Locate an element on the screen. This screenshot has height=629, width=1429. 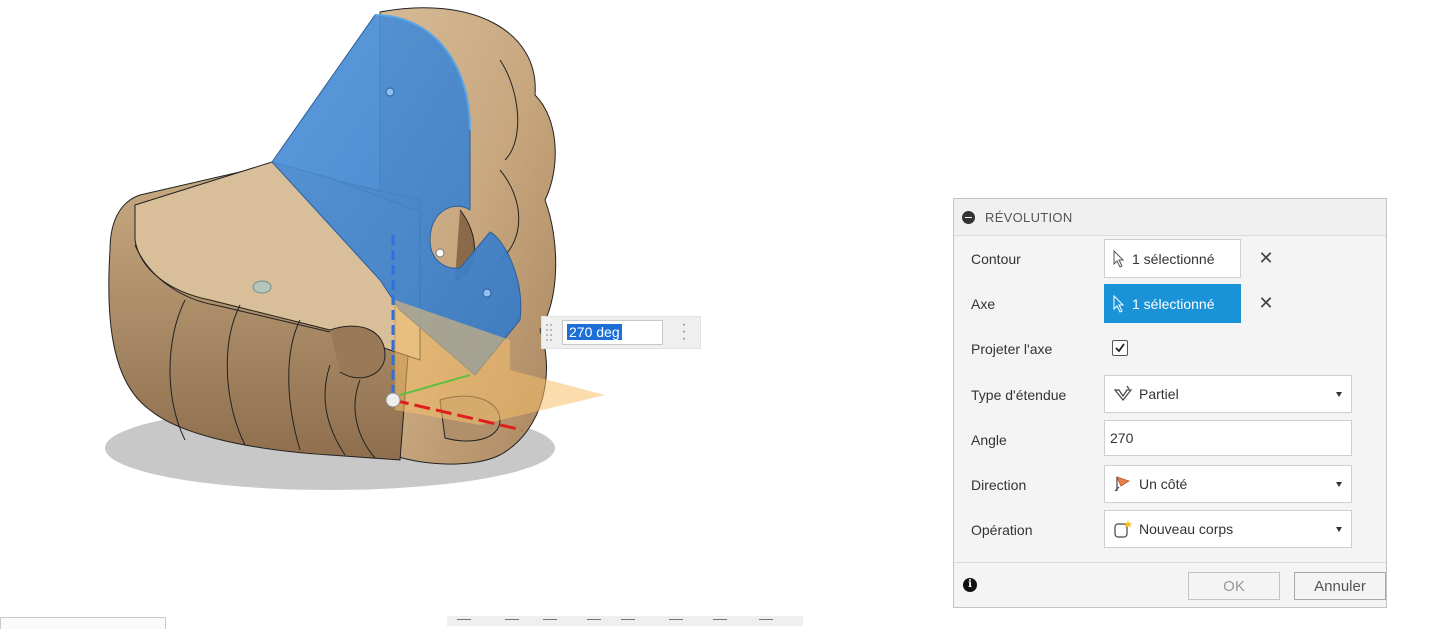
type-etendue-label: Type d'étendue is located at coordinates (1019, 395).